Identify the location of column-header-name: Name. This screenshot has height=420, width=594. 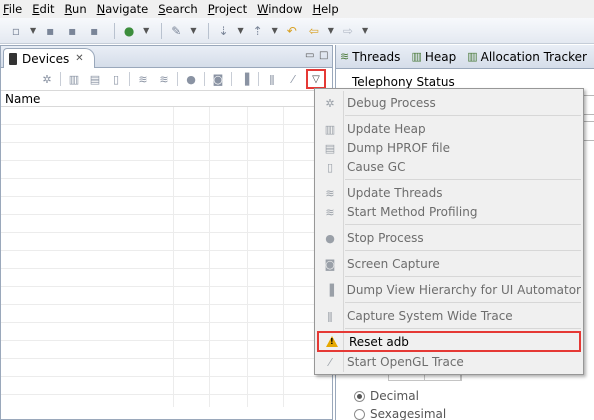
(166, 98).